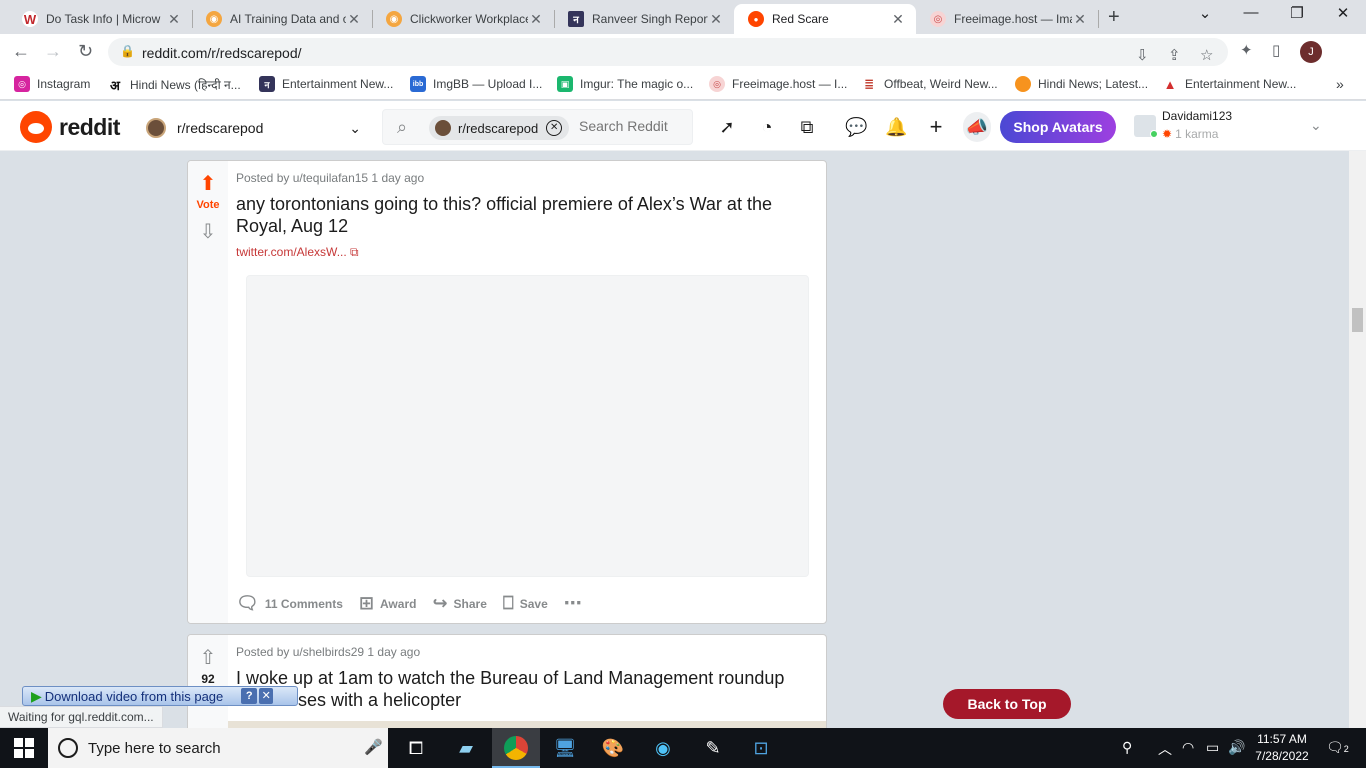  What do you see at coordinates (1357, 320) in the screenshot?
I see `scrollbar-thumb` at bounding box center [1357, 320].